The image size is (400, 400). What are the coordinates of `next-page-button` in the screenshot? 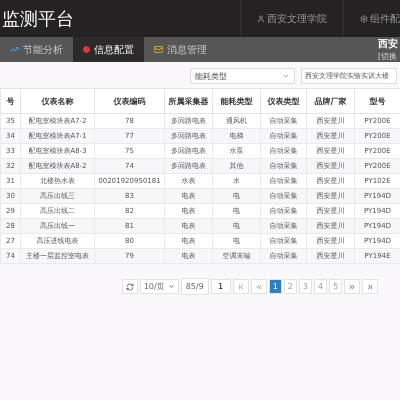 It's located at (352, 286).